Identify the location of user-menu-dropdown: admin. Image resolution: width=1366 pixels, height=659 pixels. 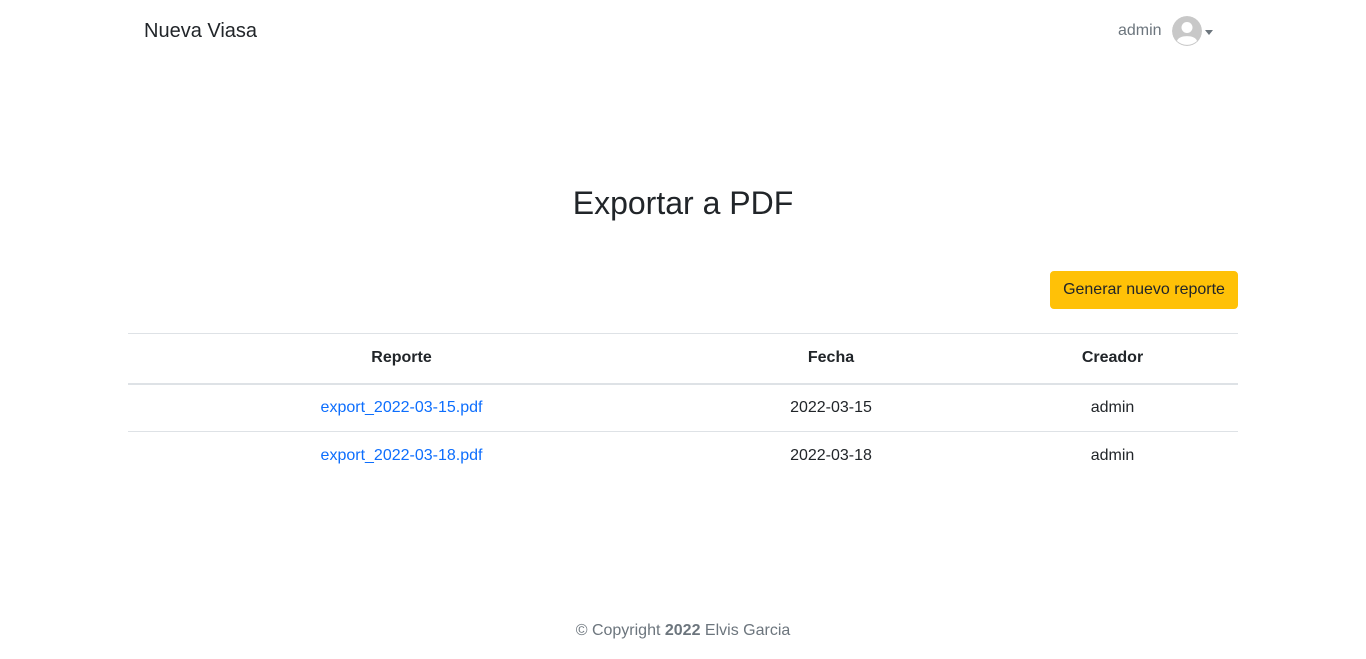
(1165, 31).